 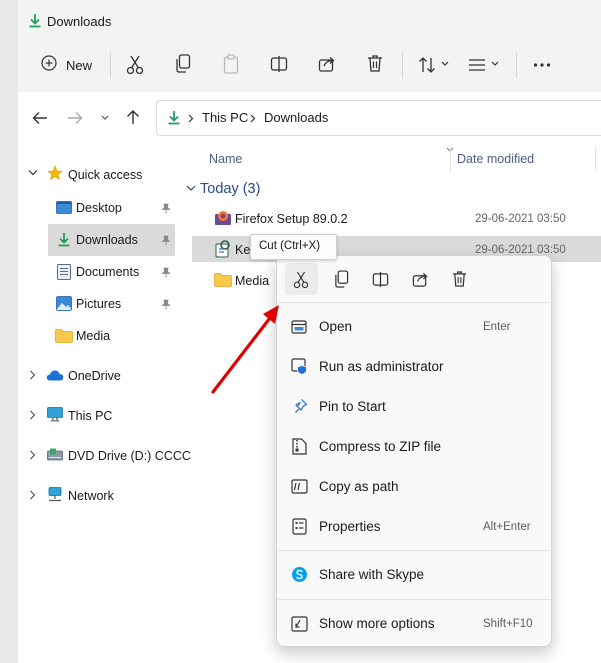 I want to click on new-button-label: New, so click(x=79, y=65).